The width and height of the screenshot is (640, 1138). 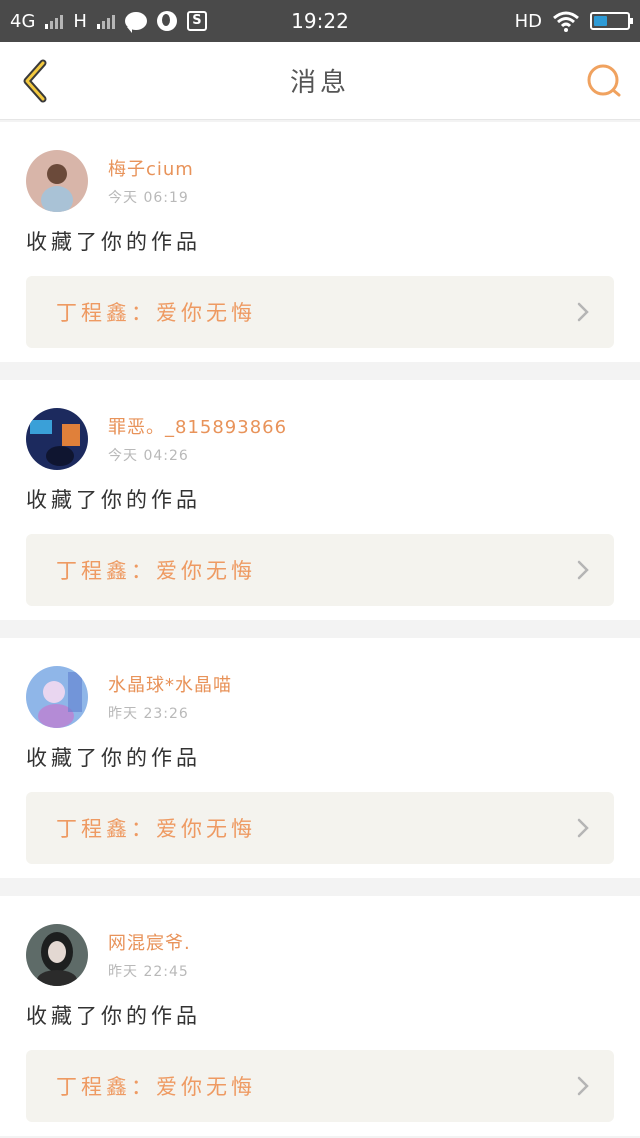 I want to click on timestamp: 今天 04:26, so click(x=148, y=456).